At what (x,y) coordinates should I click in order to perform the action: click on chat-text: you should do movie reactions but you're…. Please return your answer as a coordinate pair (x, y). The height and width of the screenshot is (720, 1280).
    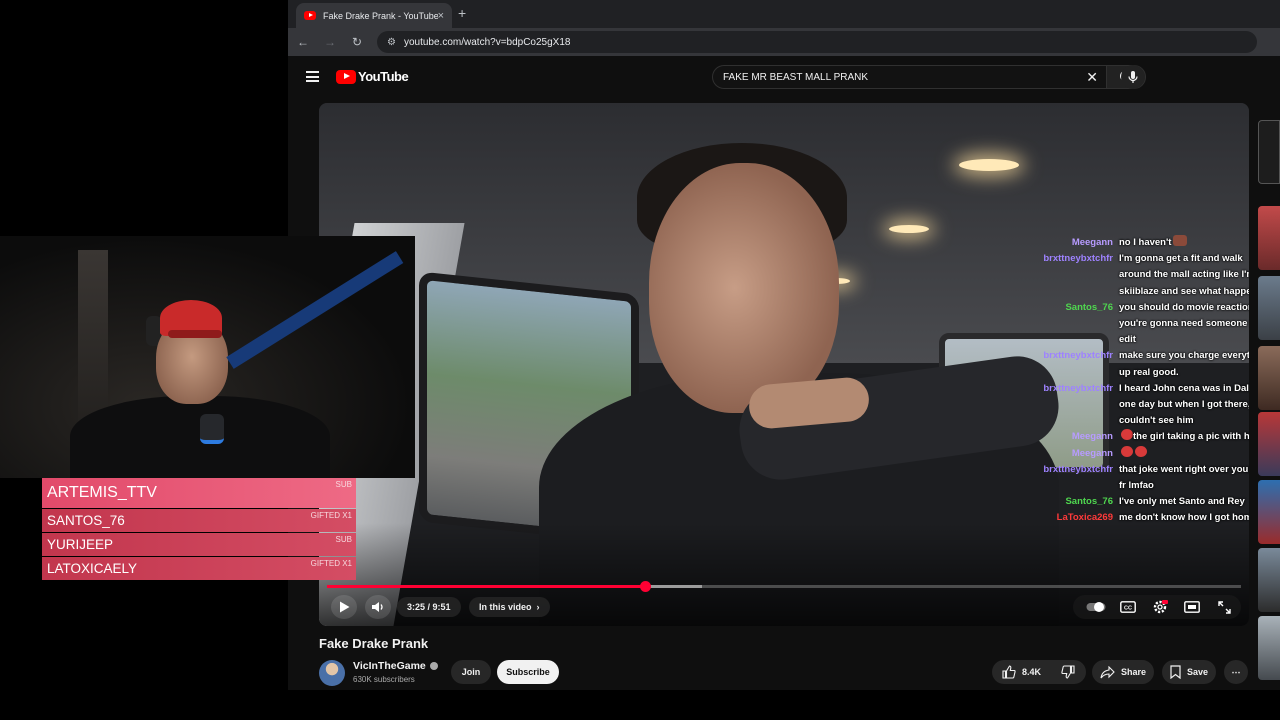
    Looking at the image, I should click on (1184, 324).